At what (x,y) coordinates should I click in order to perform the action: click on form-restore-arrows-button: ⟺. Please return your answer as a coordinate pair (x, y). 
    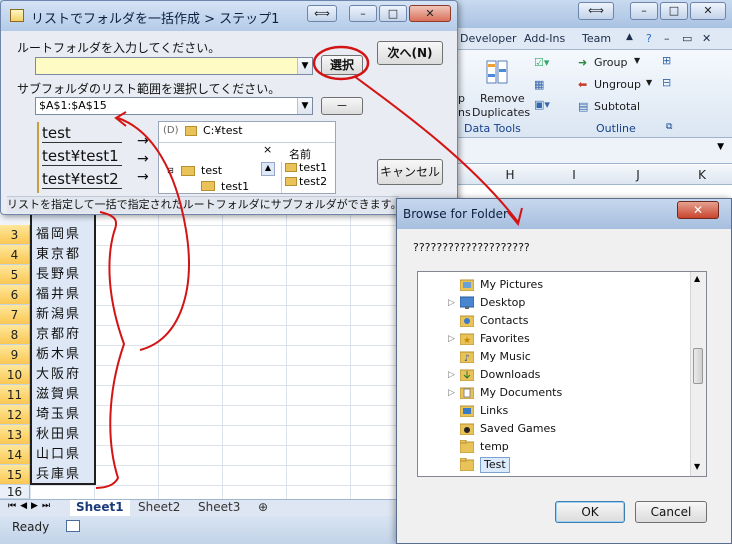
    Looking at the image, I should click on (322, 13).